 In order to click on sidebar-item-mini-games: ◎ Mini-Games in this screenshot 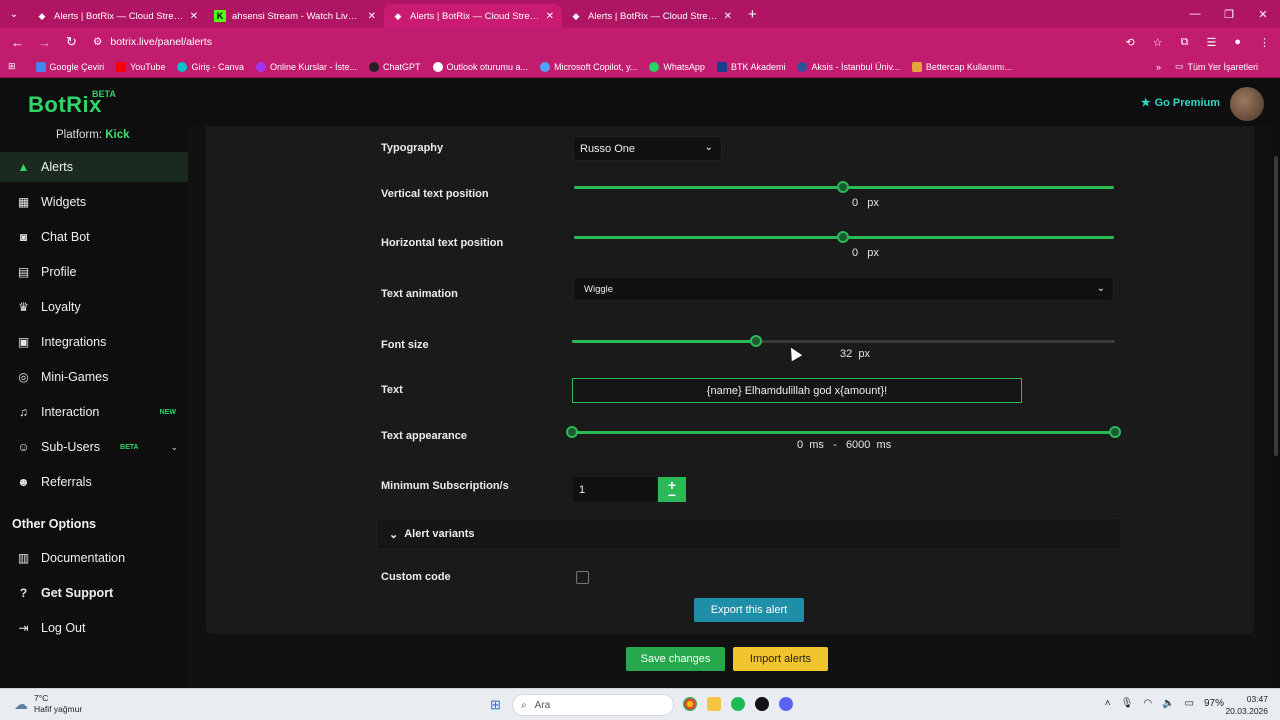, I will do `click(94, 377)`.